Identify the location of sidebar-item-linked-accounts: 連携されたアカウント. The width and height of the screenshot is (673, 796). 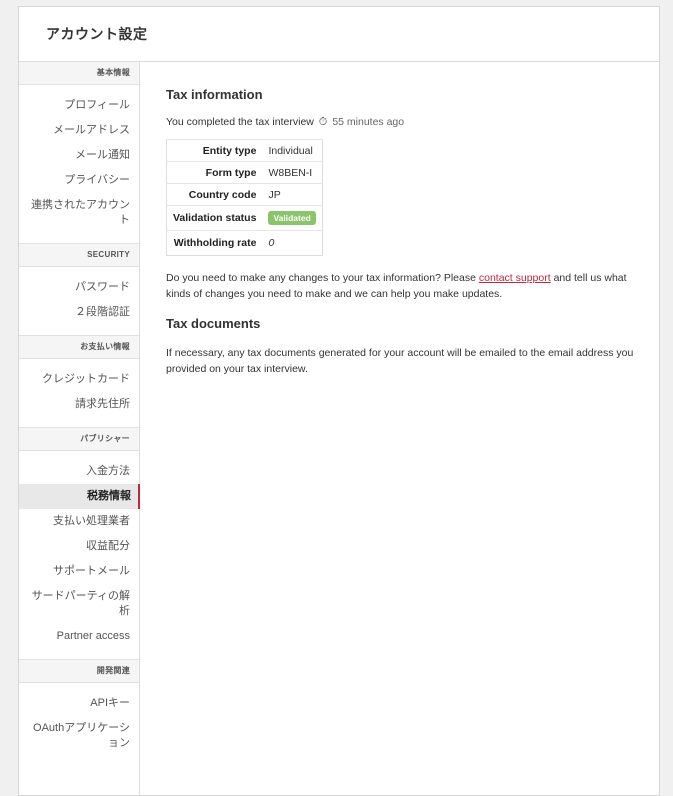
(79, 213).